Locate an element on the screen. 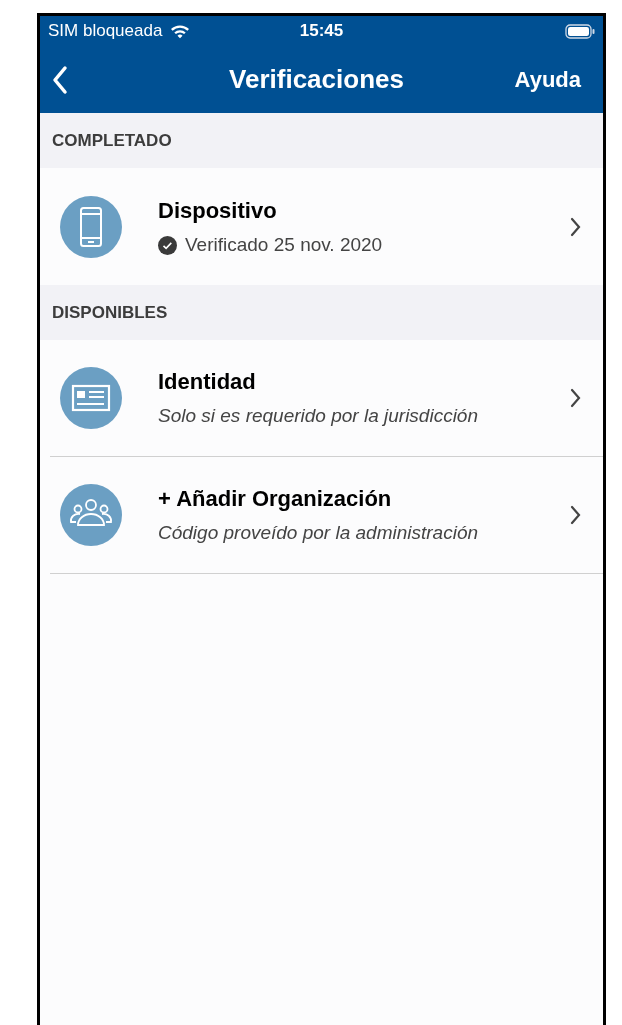 The height and width of the screenshot is (1025, 622). section-header: COMPLETADO is located at coordinates (321, 140).